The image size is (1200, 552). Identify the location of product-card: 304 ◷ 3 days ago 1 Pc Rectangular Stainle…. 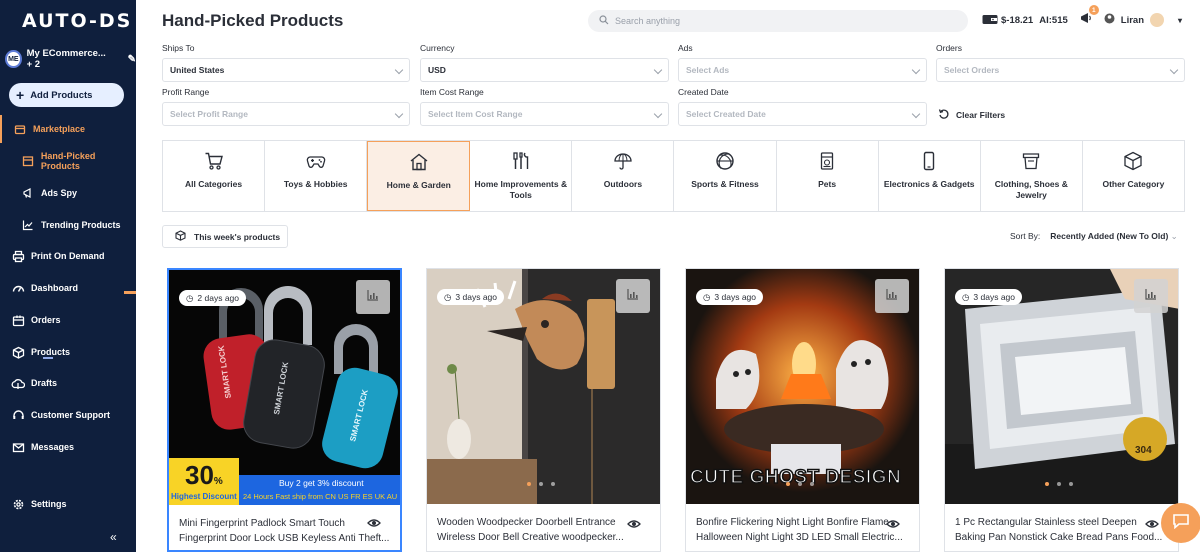
(1061, 410).